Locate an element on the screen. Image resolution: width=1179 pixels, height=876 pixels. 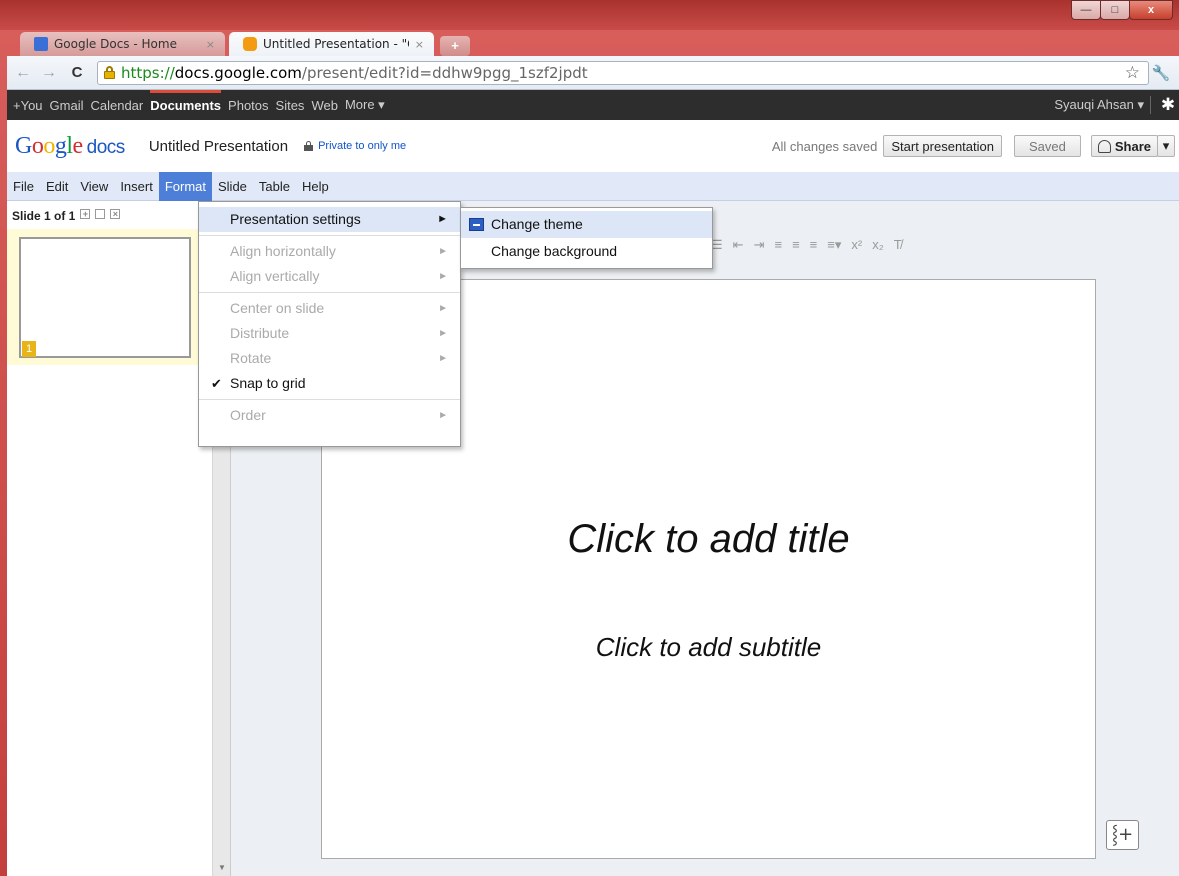
formatting-icons: ☰ ⇤ ⇥ ≡ ≡ ≡ ≡▾ x² x₂ T̸ is located at coordinates (806, 245).